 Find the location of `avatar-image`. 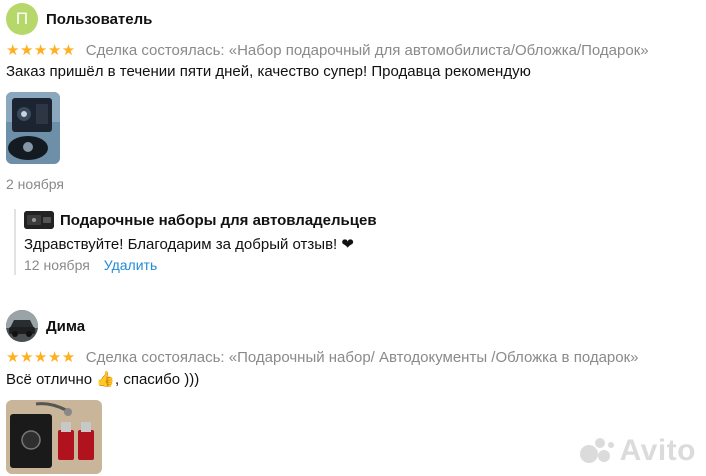

avatar-image is located at coordinates (22, 326).